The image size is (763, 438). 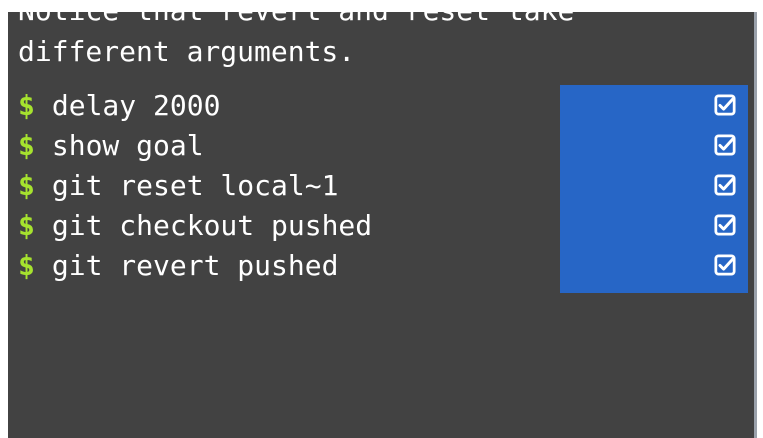 I want to click on command-text: git revert pushed, so click(x=195, y=265).